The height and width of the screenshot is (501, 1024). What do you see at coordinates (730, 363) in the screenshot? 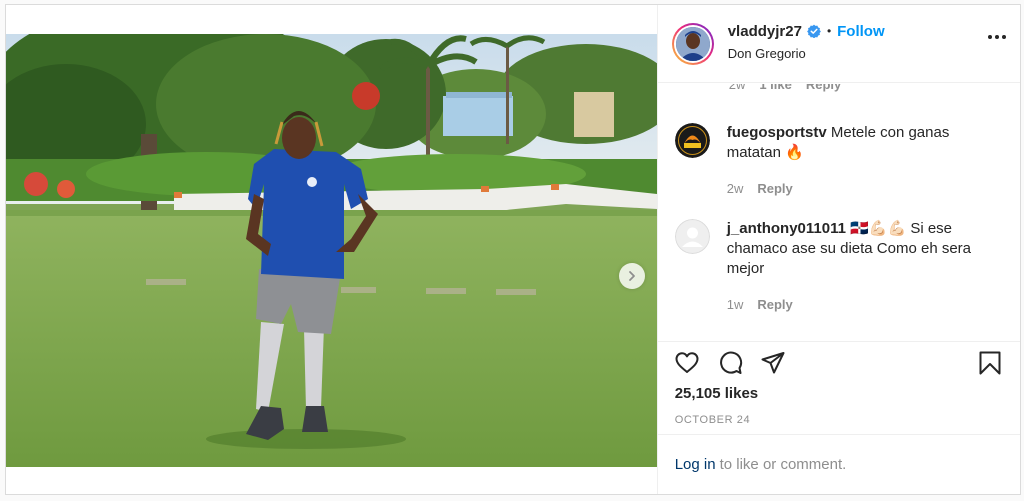
I see `comment-icon` at bounding box center [730, 363].